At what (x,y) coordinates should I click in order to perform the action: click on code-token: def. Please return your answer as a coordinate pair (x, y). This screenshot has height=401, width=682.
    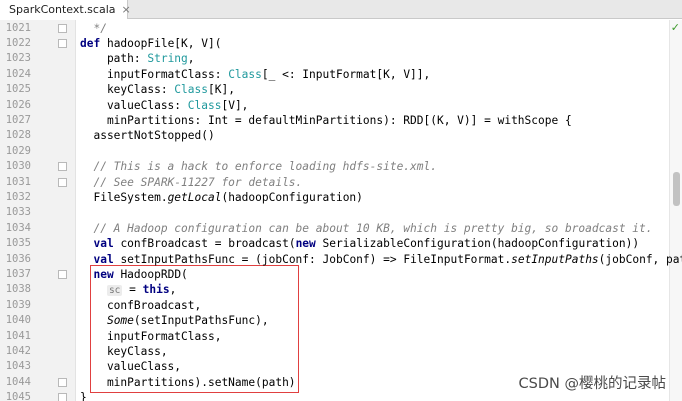
    Looking at the image, I should click on (90, 43).